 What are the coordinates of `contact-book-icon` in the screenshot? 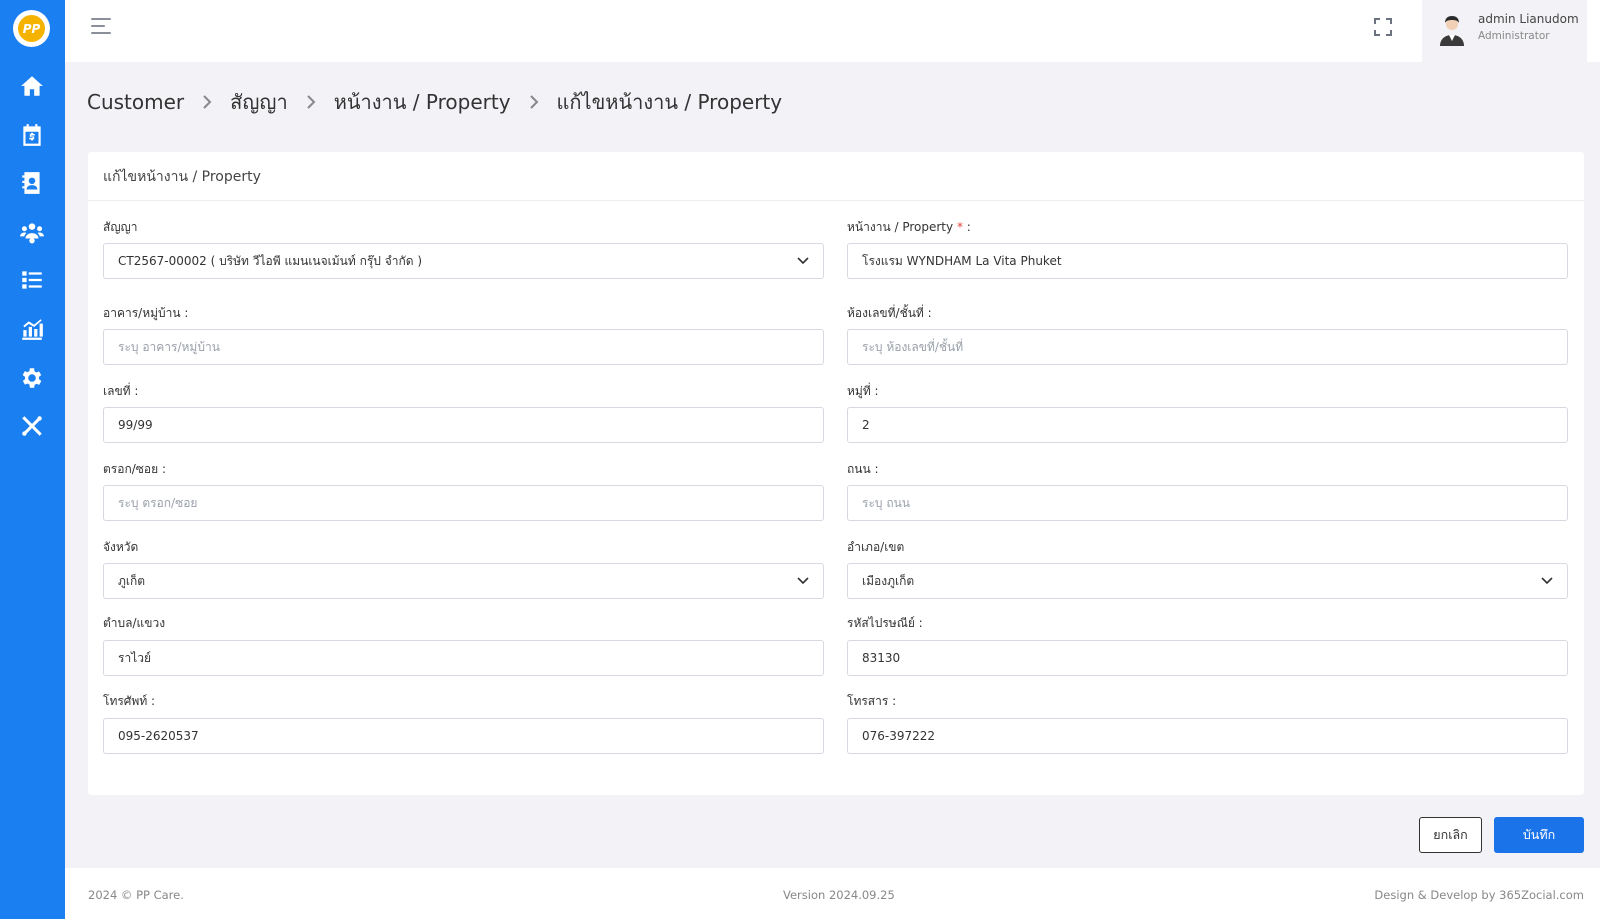 It's located at (32, 183).